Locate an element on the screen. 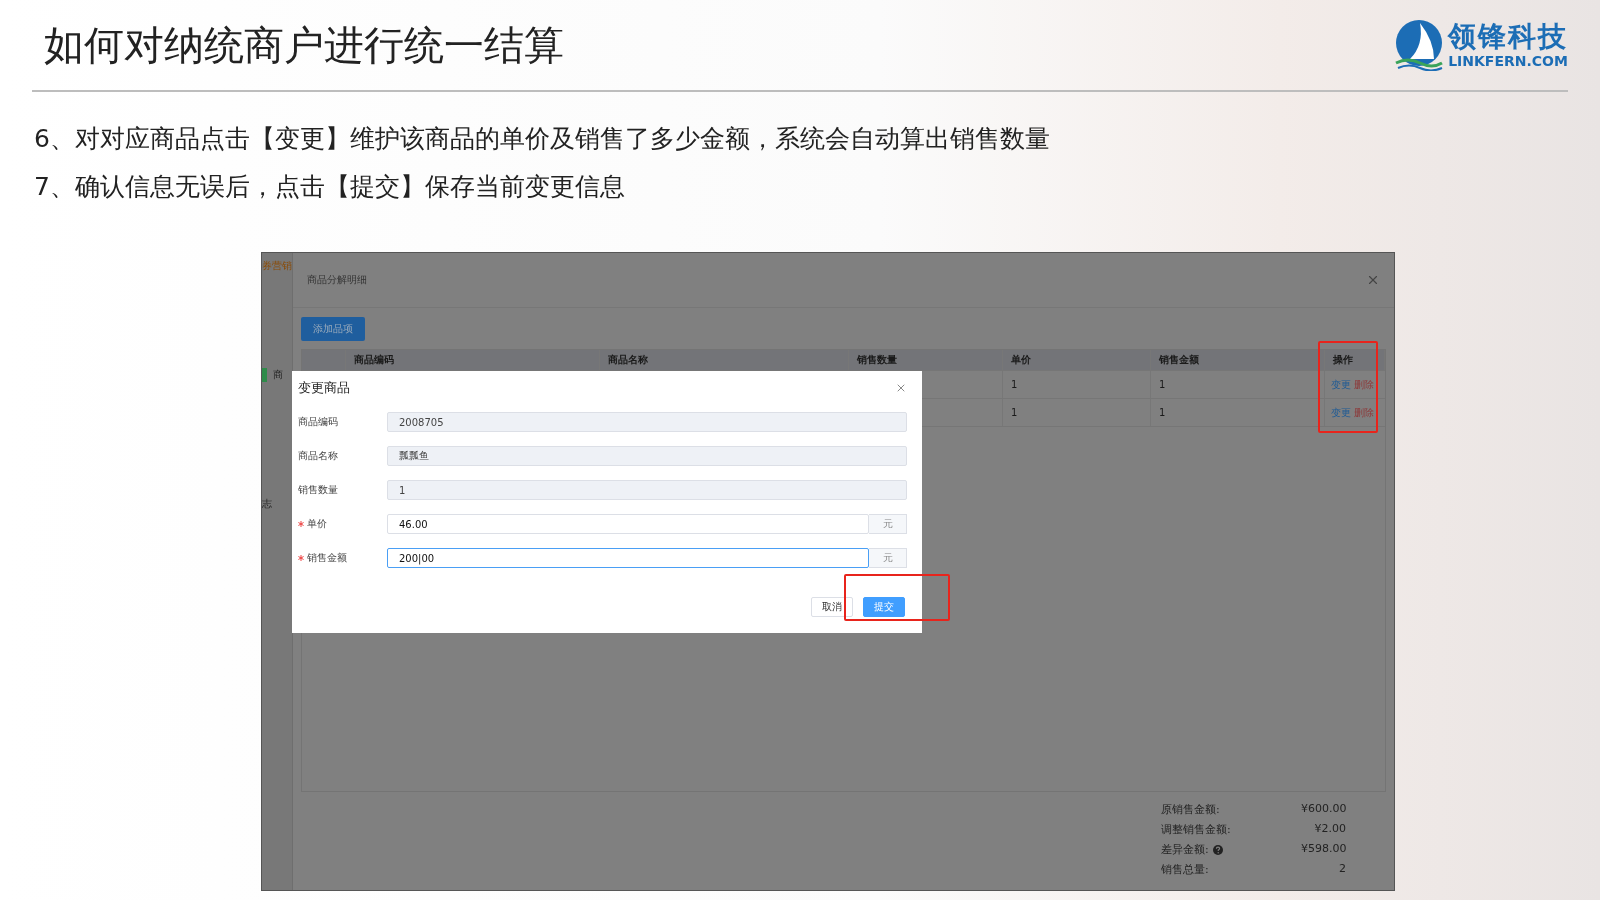 The image size is (1600, 900). sailboat-logo-icon is located at coordinates (1419, 45).